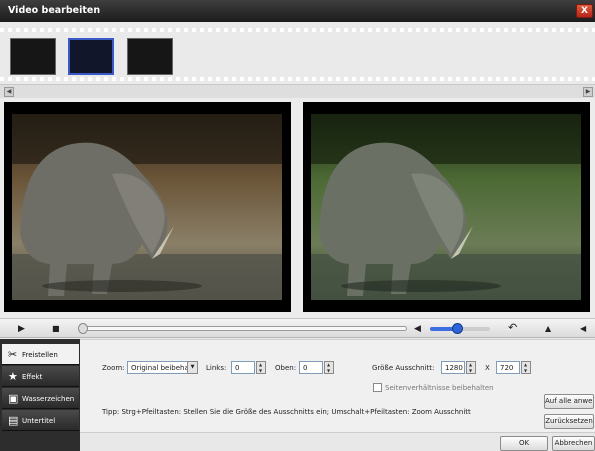 This screenshot has height=451, width=595. What do you see at coordinates (113, 368) in the screenshot?
I see `zoom-label: Zoom:` at bounding box center [113, 368].